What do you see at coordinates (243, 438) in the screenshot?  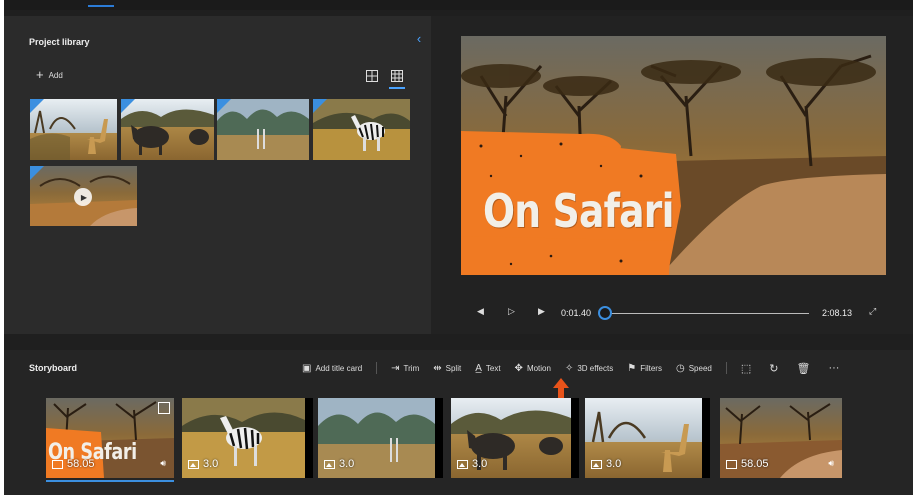 I see `storyboard-clip-zebra: 3.0` at bounding box center [243, 438].